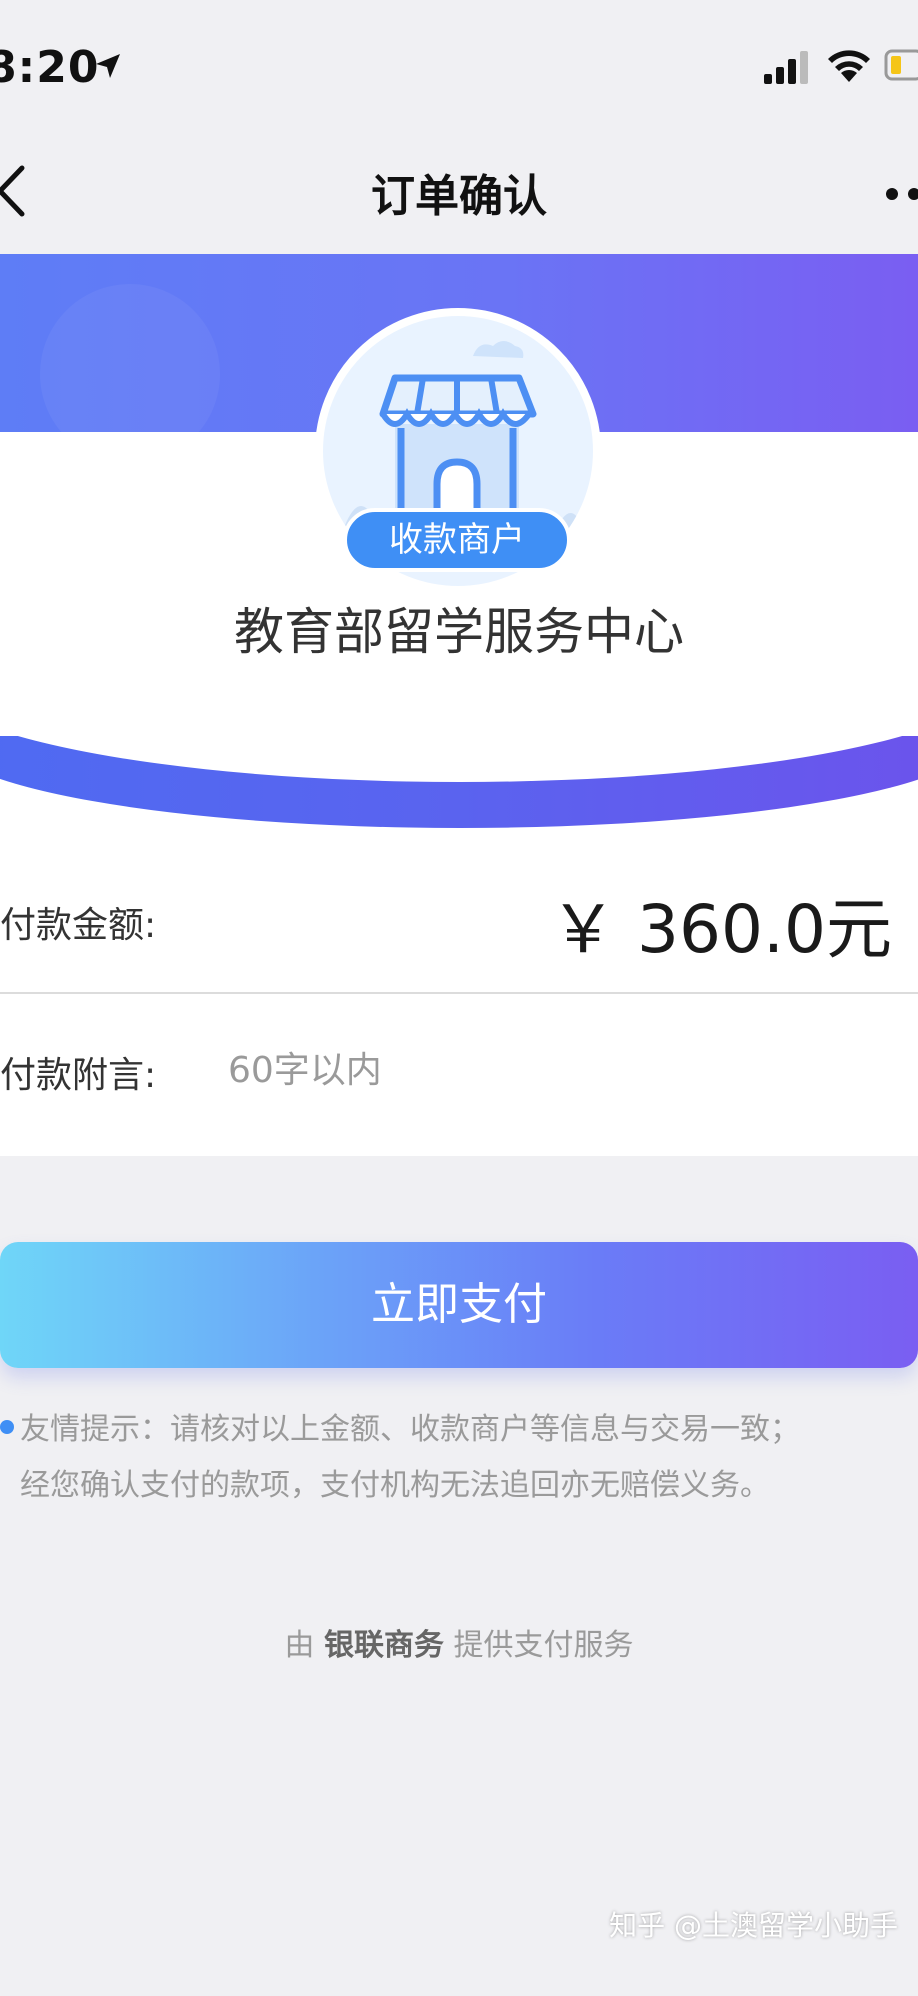 Image resolution: width=918 pixels, height=1996 pixels. Describe the element at coordinates (395, 1485) in the screenshot. I see `tip-line-2: 经您确认支付的款项，支付机构无法追回亦无赔偿义务。` at that location.